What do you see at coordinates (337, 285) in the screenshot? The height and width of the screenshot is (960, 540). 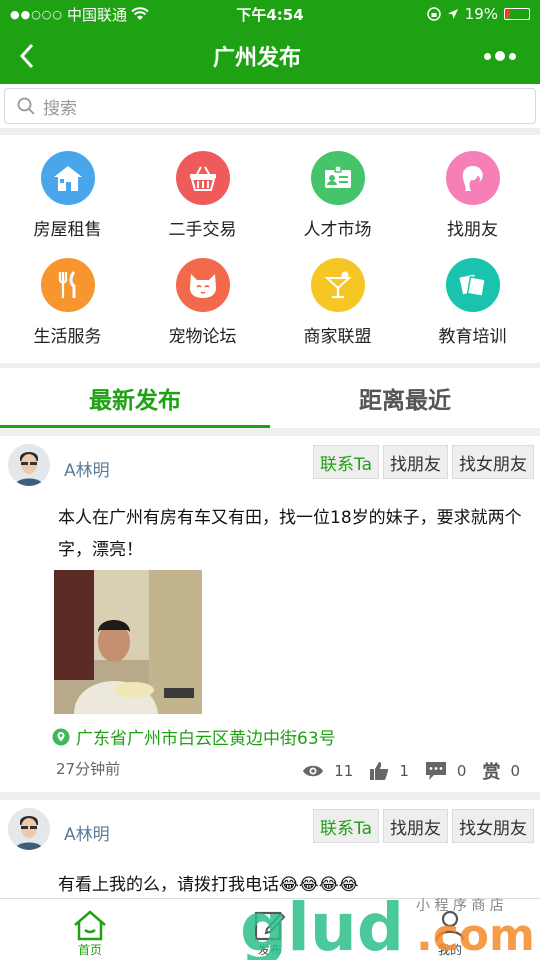 I see `cocktail-icon` at bounding box center [337, 285].